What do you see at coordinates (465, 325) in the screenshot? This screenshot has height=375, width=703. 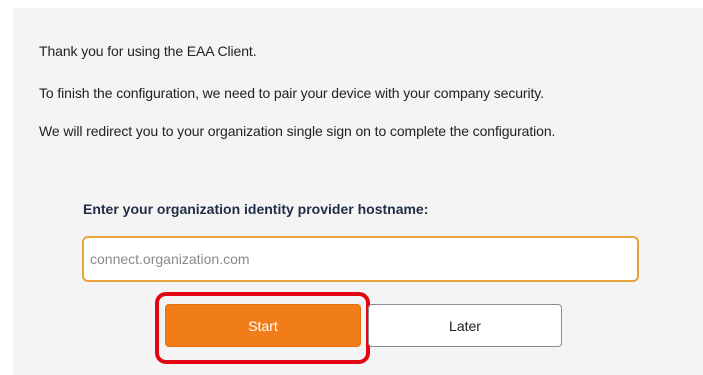 I see `later-button: Later` at bounding box center [465, 325].